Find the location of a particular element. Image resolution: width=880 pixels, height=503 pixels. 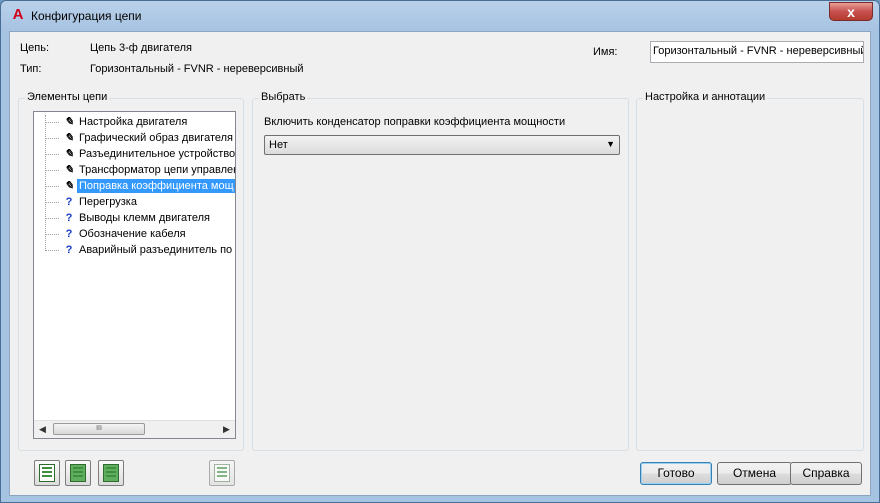

scroll-thumb: III is located at coordinates (99, 429).